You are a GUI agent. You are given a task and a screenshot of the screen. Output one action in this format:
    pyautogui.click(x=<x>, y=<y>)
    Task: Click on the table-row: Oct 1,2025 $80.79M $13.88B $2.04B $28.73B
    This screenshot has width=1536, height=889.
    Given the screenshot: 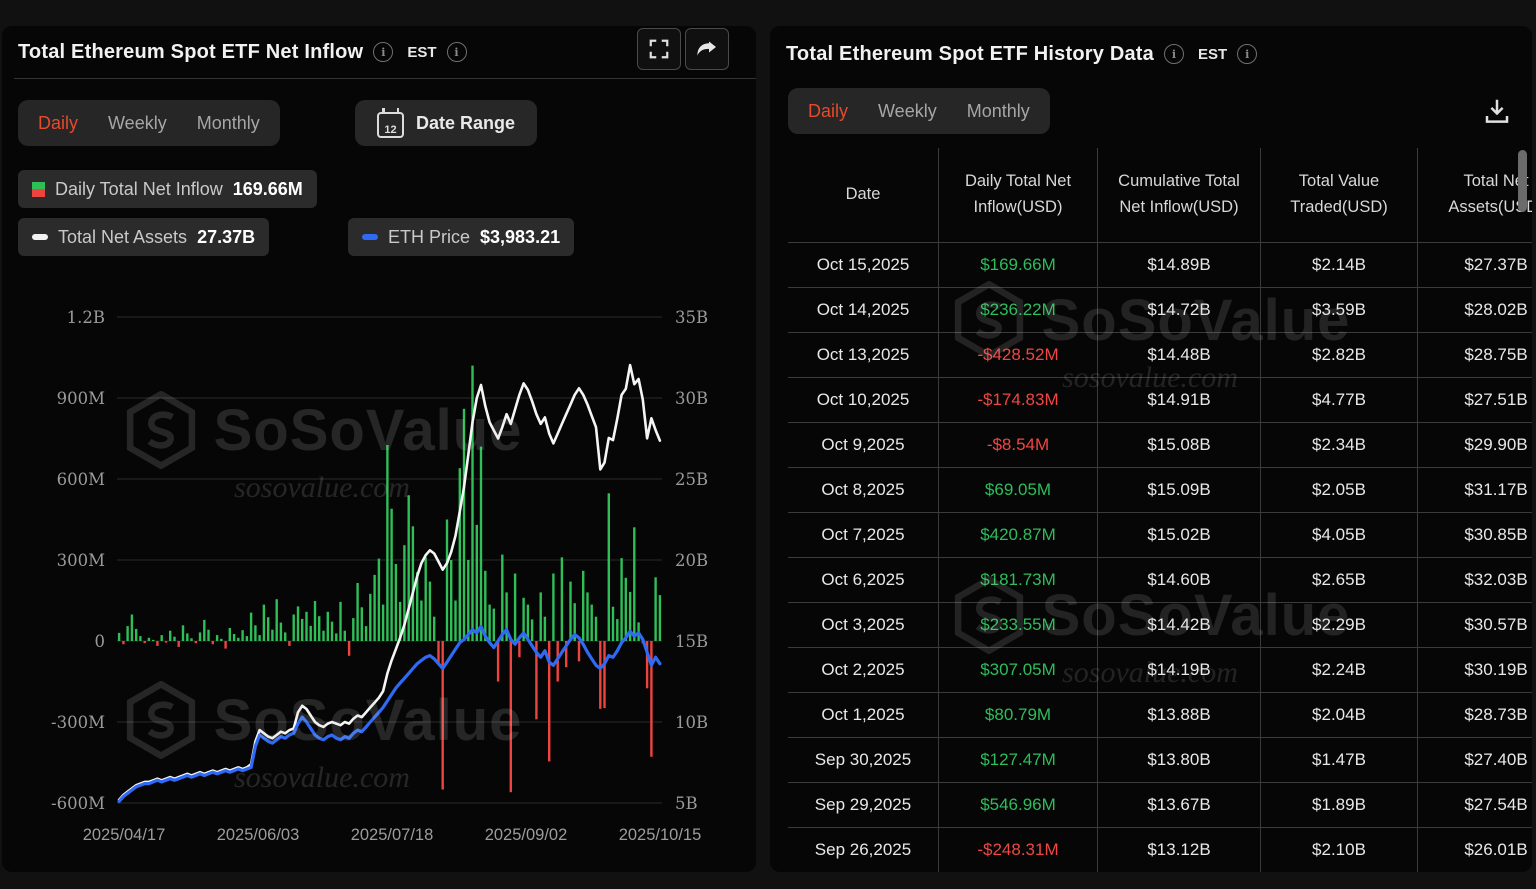 What is the action you would take?
    pyautogui.click(x=1160, y=715)
    